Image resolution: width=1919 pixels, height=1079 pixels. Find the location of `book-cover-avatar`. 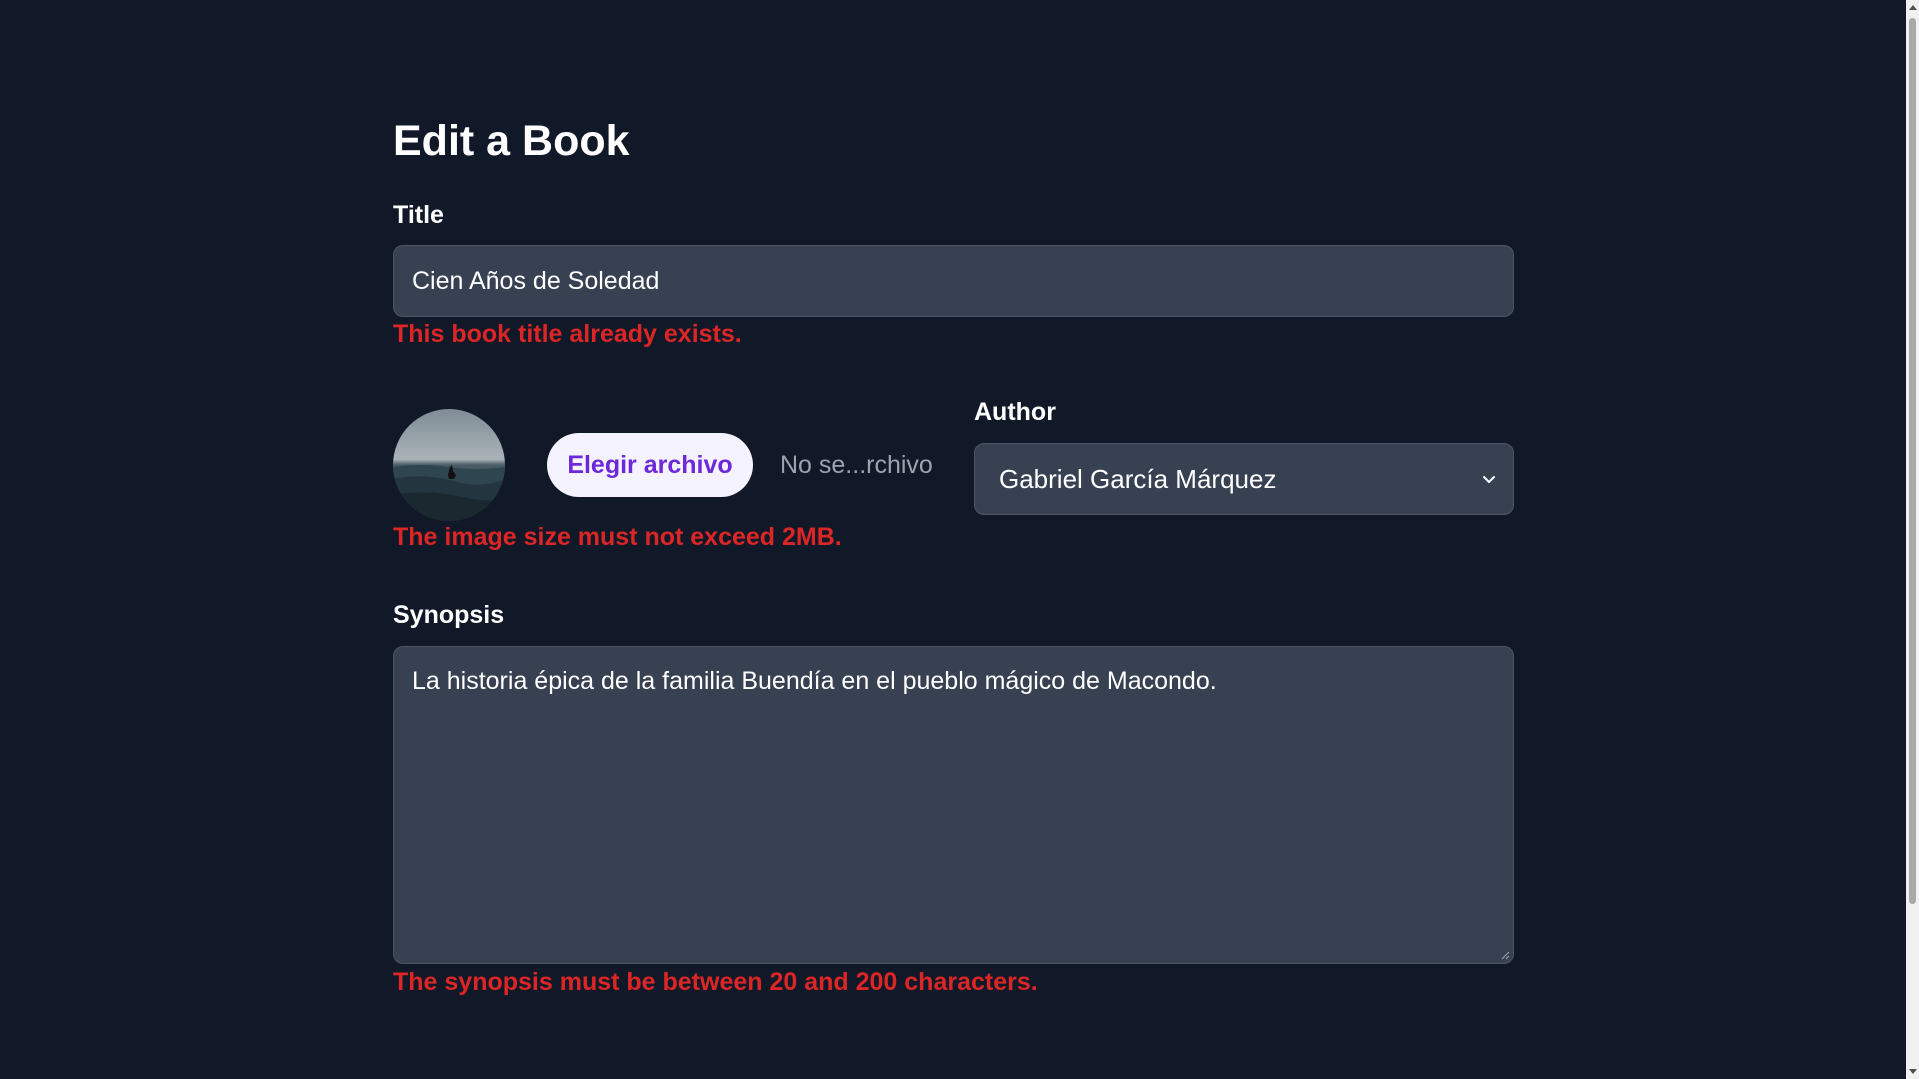

book-cover-avatar is located at coordinates (449, 465).